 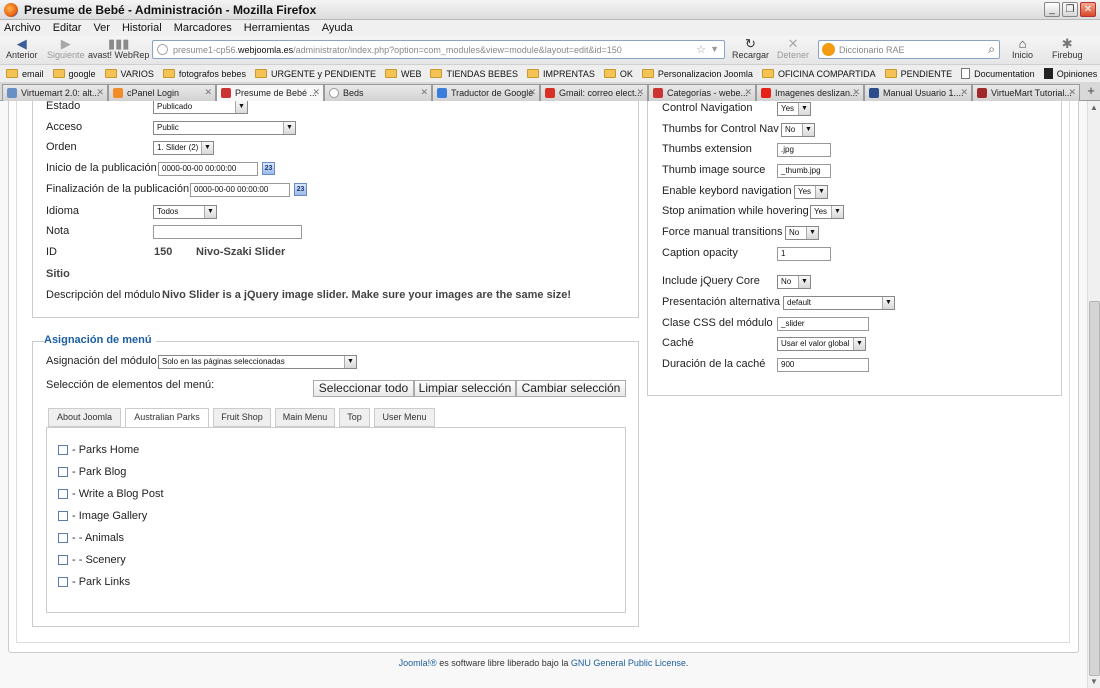 I want to click on search-icon: ⌕, so click(x=991, y=49).